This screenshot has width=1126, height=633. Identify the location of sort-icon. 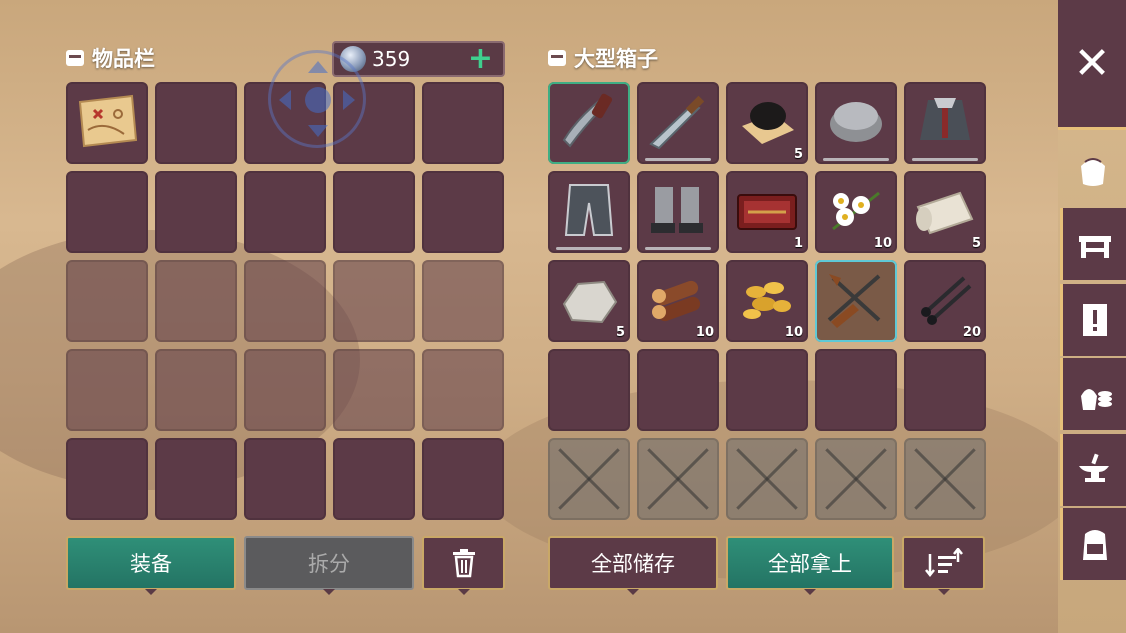
(943, 563).